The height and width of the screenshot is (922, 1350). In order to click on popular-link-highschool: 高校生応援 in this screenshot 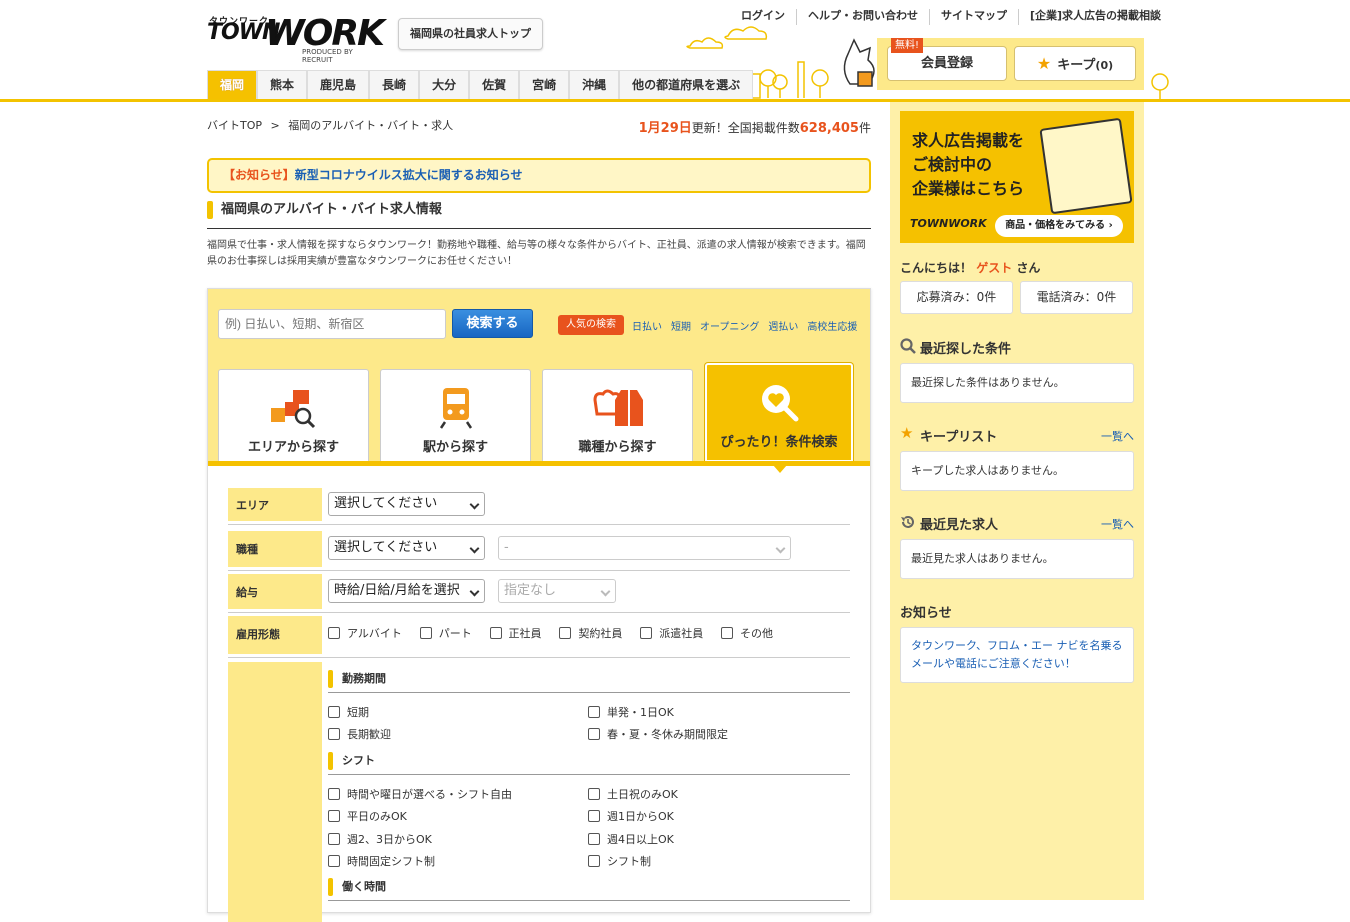, I will do `click(832, 325)`.